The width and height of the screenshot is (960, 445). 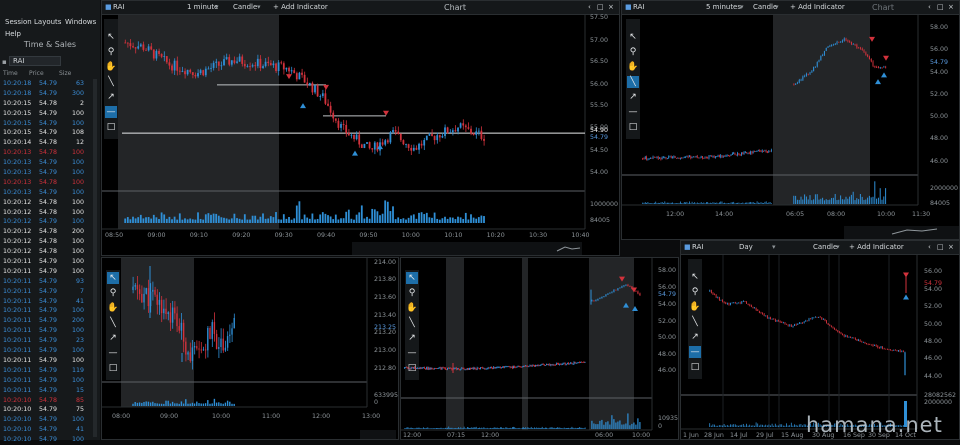 I want to click on time-sales-symbol-input: RAI, so click(x=35, y=61).